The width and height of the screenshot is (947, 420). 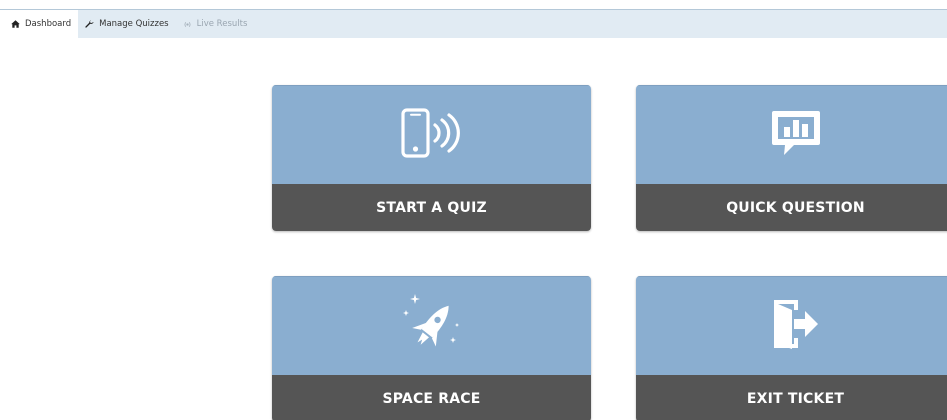 What do you see at coordinates (15, 24) in the screenshot?
I see `home-icon` at bounding box center [15, 24].